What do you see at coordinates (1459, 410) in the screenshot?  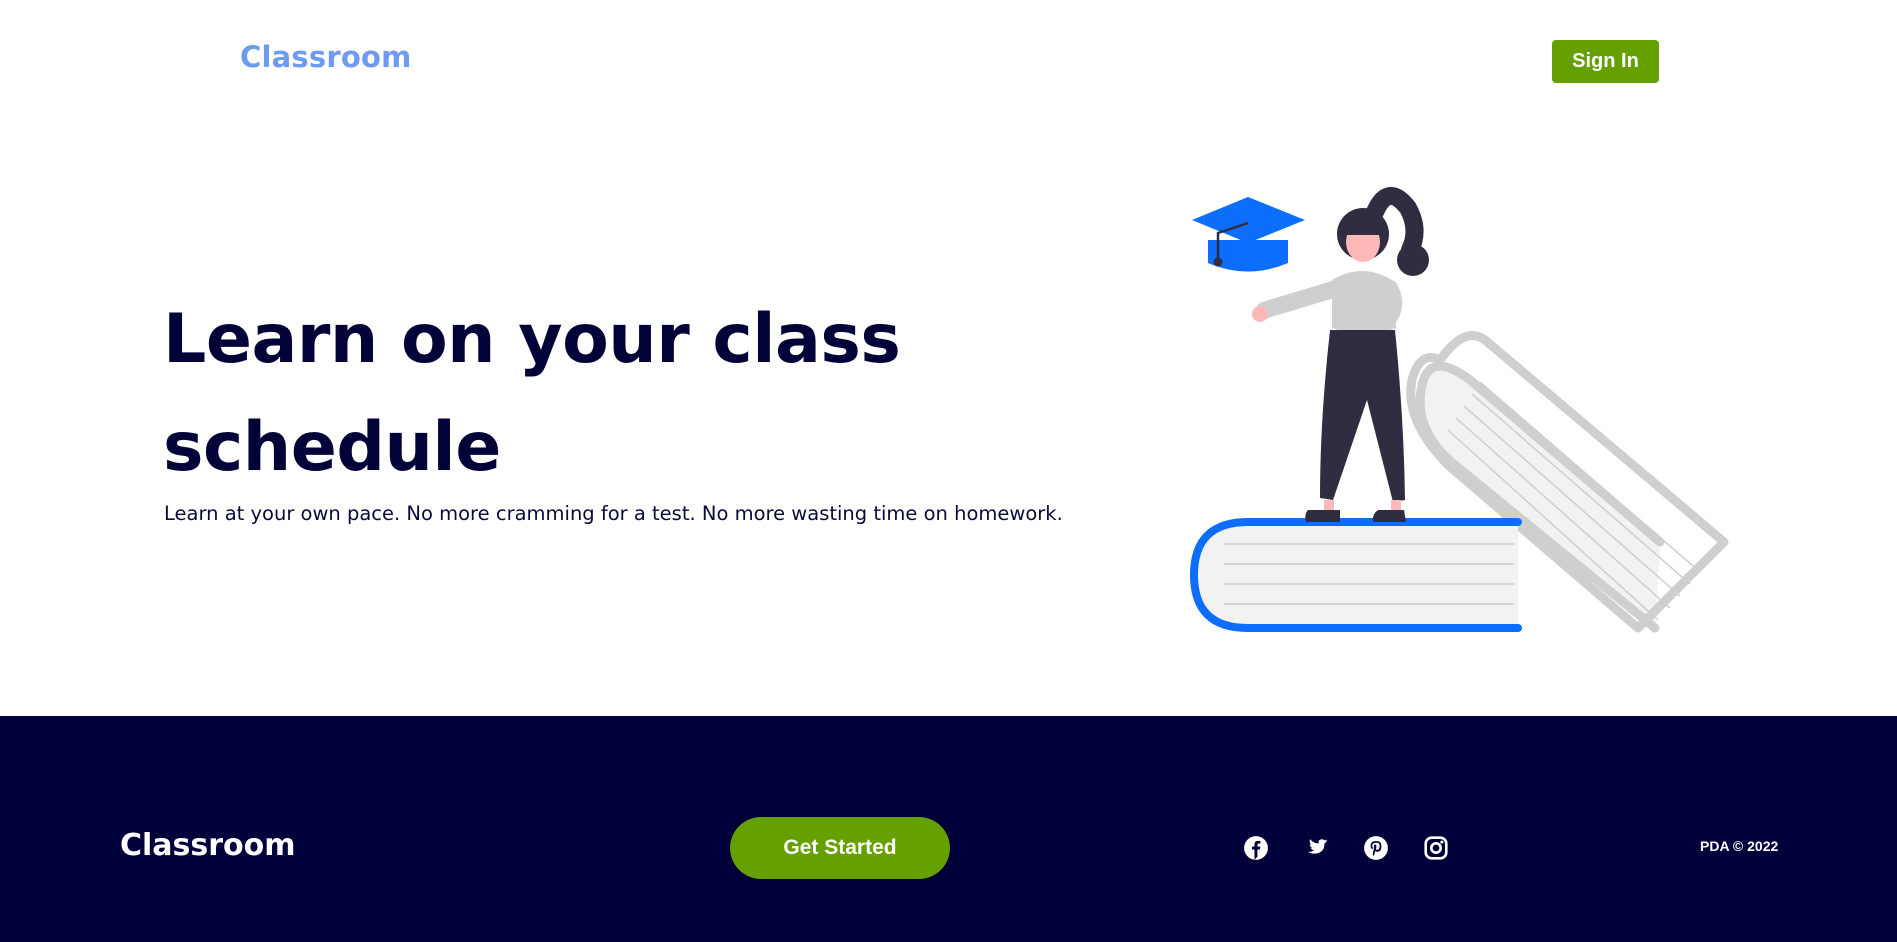 I see `student-on-books-illustration` at bounding box center [1459, 410].